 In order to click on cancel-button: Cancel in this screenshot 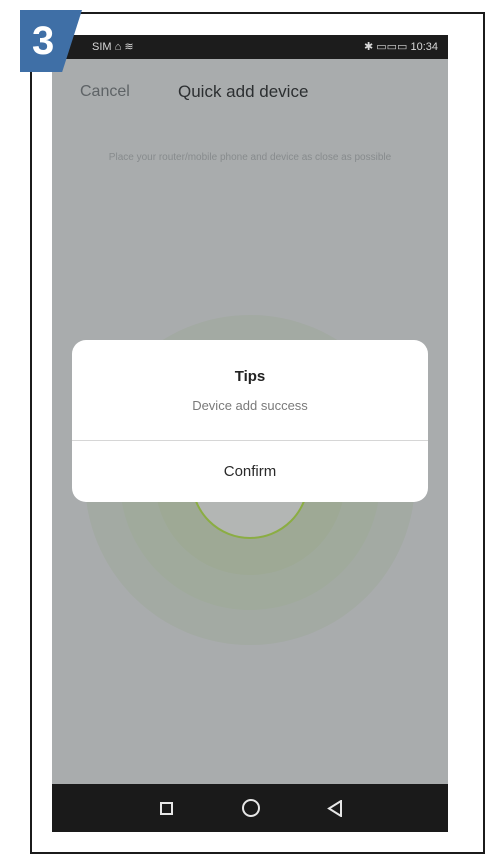, I will do `click(105, 92)`.